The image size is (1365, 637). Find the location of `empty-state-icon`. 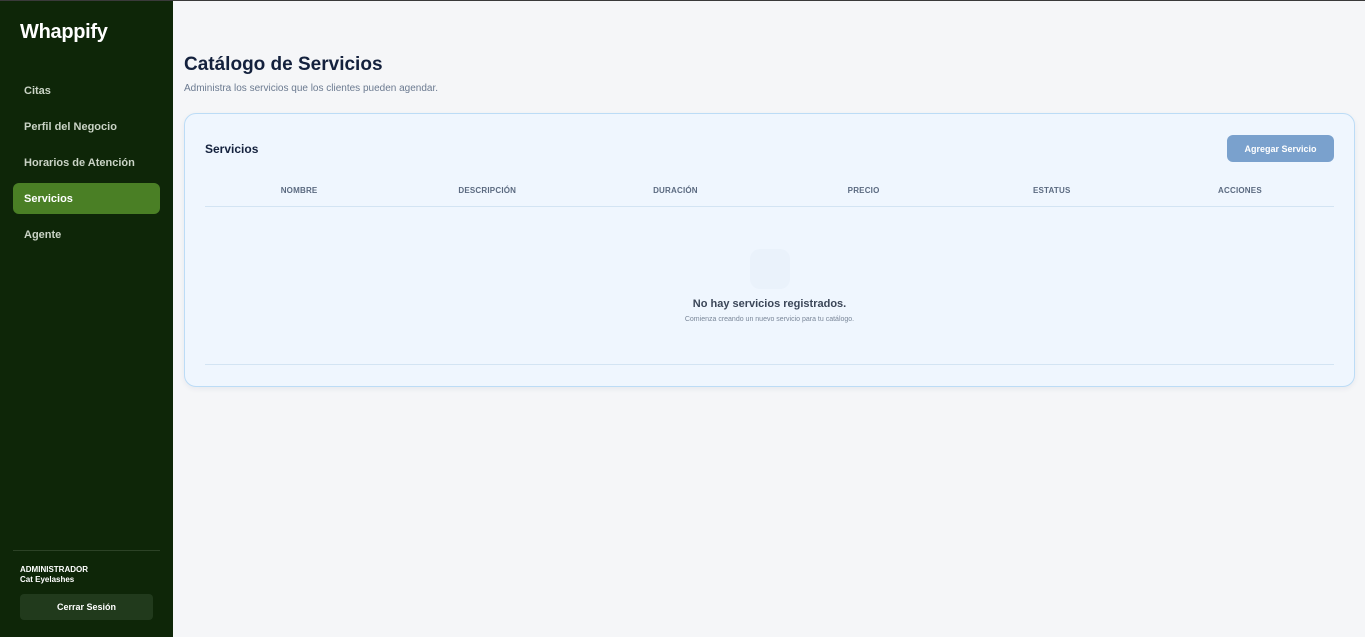

empty-state-icon is located at coordinates (770, 269).